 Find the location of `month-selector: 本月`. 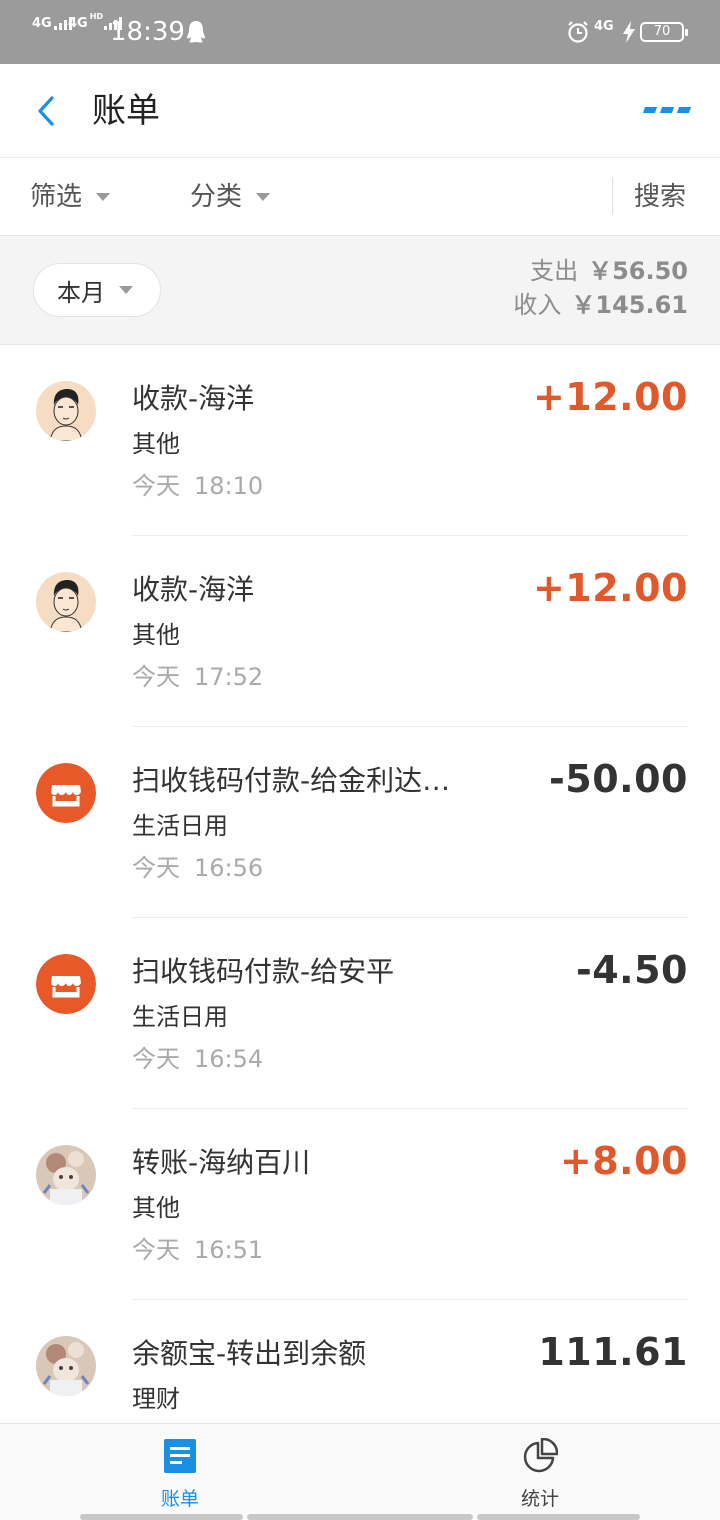

month-selector: 本月 is located at coordinates (97, 290).